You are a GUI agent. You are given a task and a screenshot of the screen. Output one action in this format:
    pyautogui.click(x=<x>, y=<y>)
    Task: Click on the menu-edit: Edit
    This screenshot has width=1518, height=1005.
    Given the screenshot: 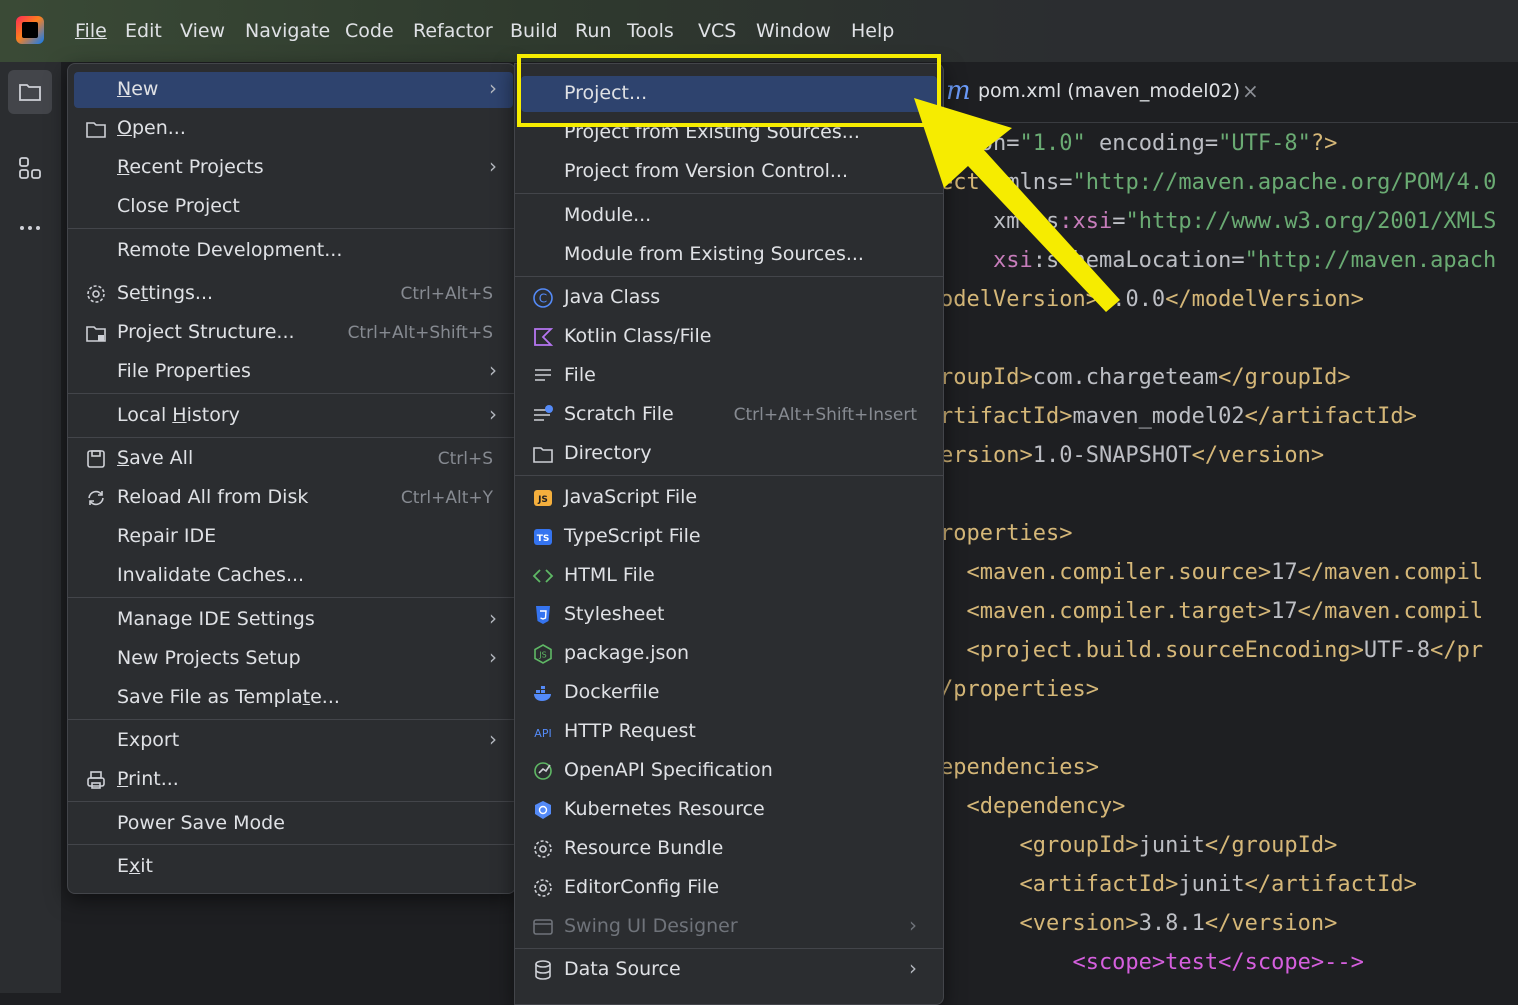 What is the action you would take?
    pyautogui.click(x=143, y=31)
    